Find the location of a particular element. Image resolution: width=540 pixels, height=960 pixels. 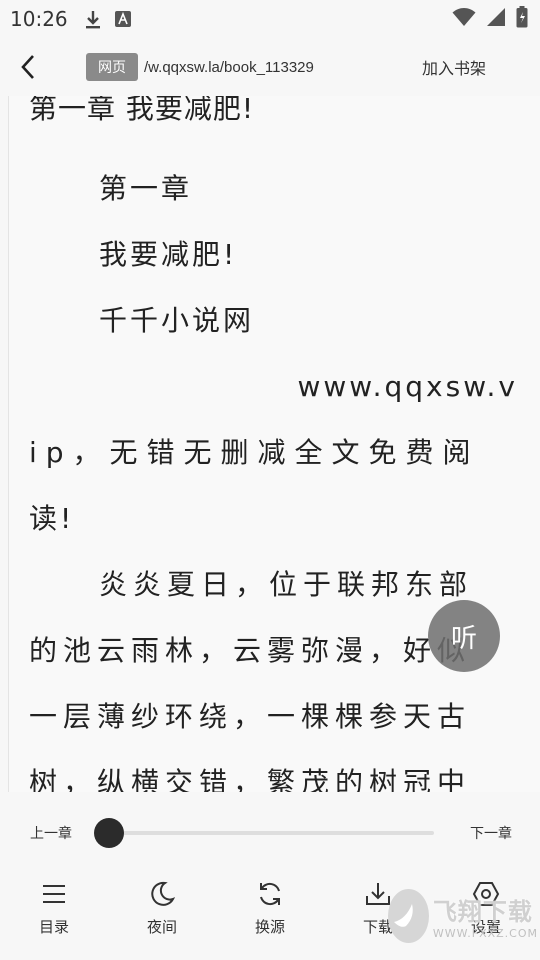

url-bar: 网页 /w.qqxsw.la/book_113329 is located at coordinates (236, 67).